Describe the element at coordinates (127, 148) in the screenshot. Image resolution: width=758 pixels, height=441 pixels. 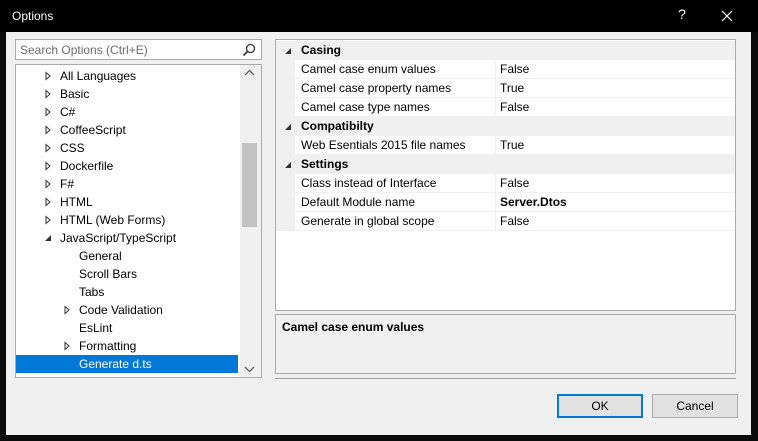
I see `tree-item: CSS` at that location.